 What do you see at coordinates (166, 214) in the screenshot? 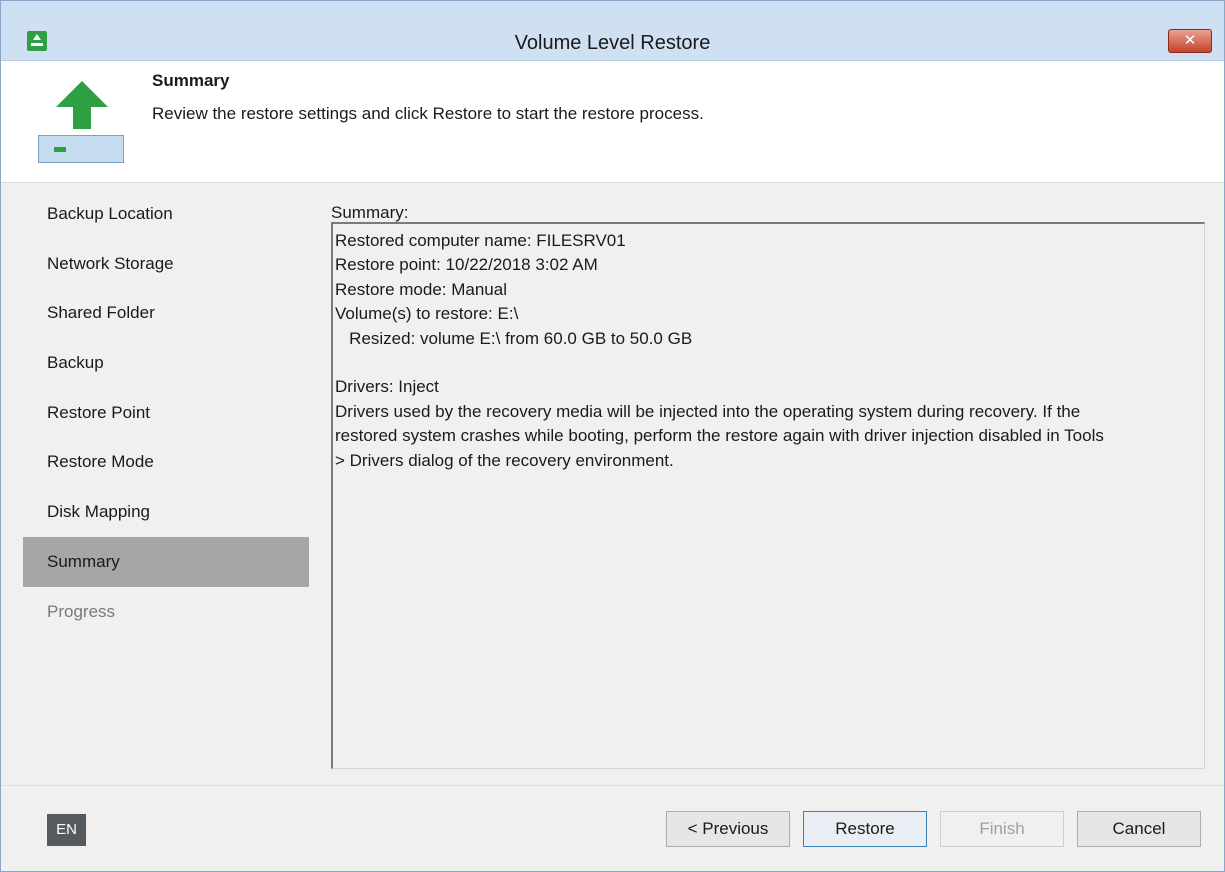
I see `nav-item-backup-location: Backup Location` at bounding box center [166, 214].